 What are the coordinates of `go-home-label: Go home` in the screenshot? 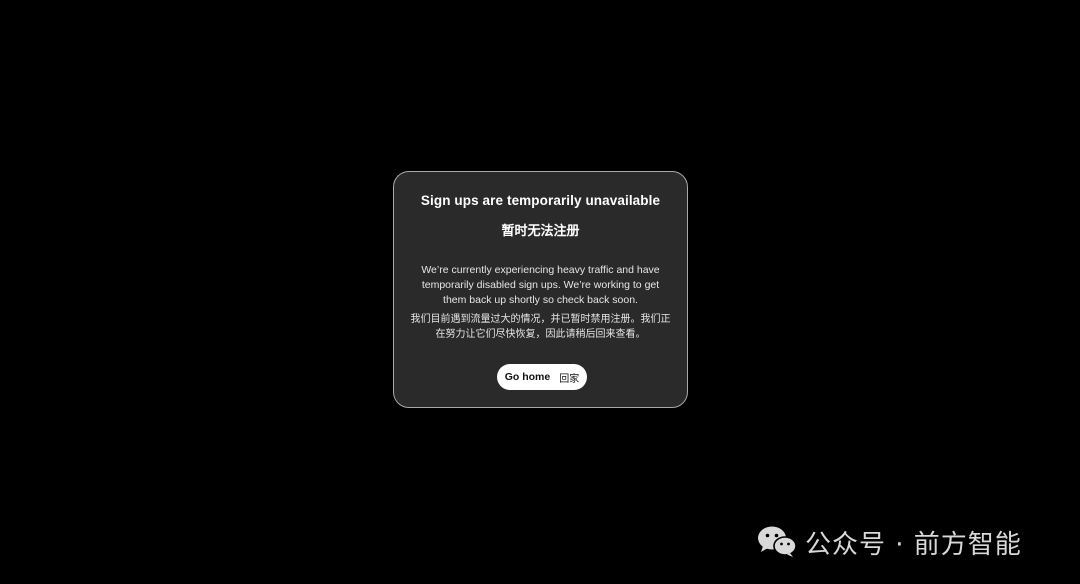 It's located at (527, 377).